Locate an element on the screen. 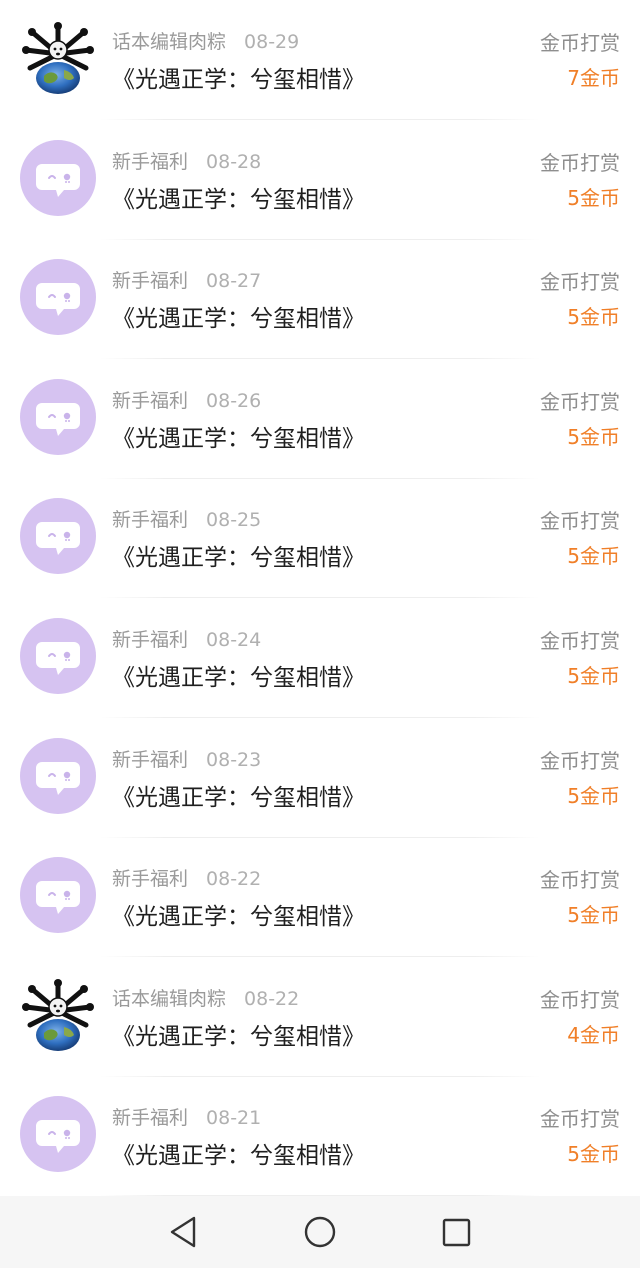  reward-record-row: 新手福利 08-28 《光遇正学：兮玺相惜》 金币打赏 5金币 is located at coordinates (320, 180).